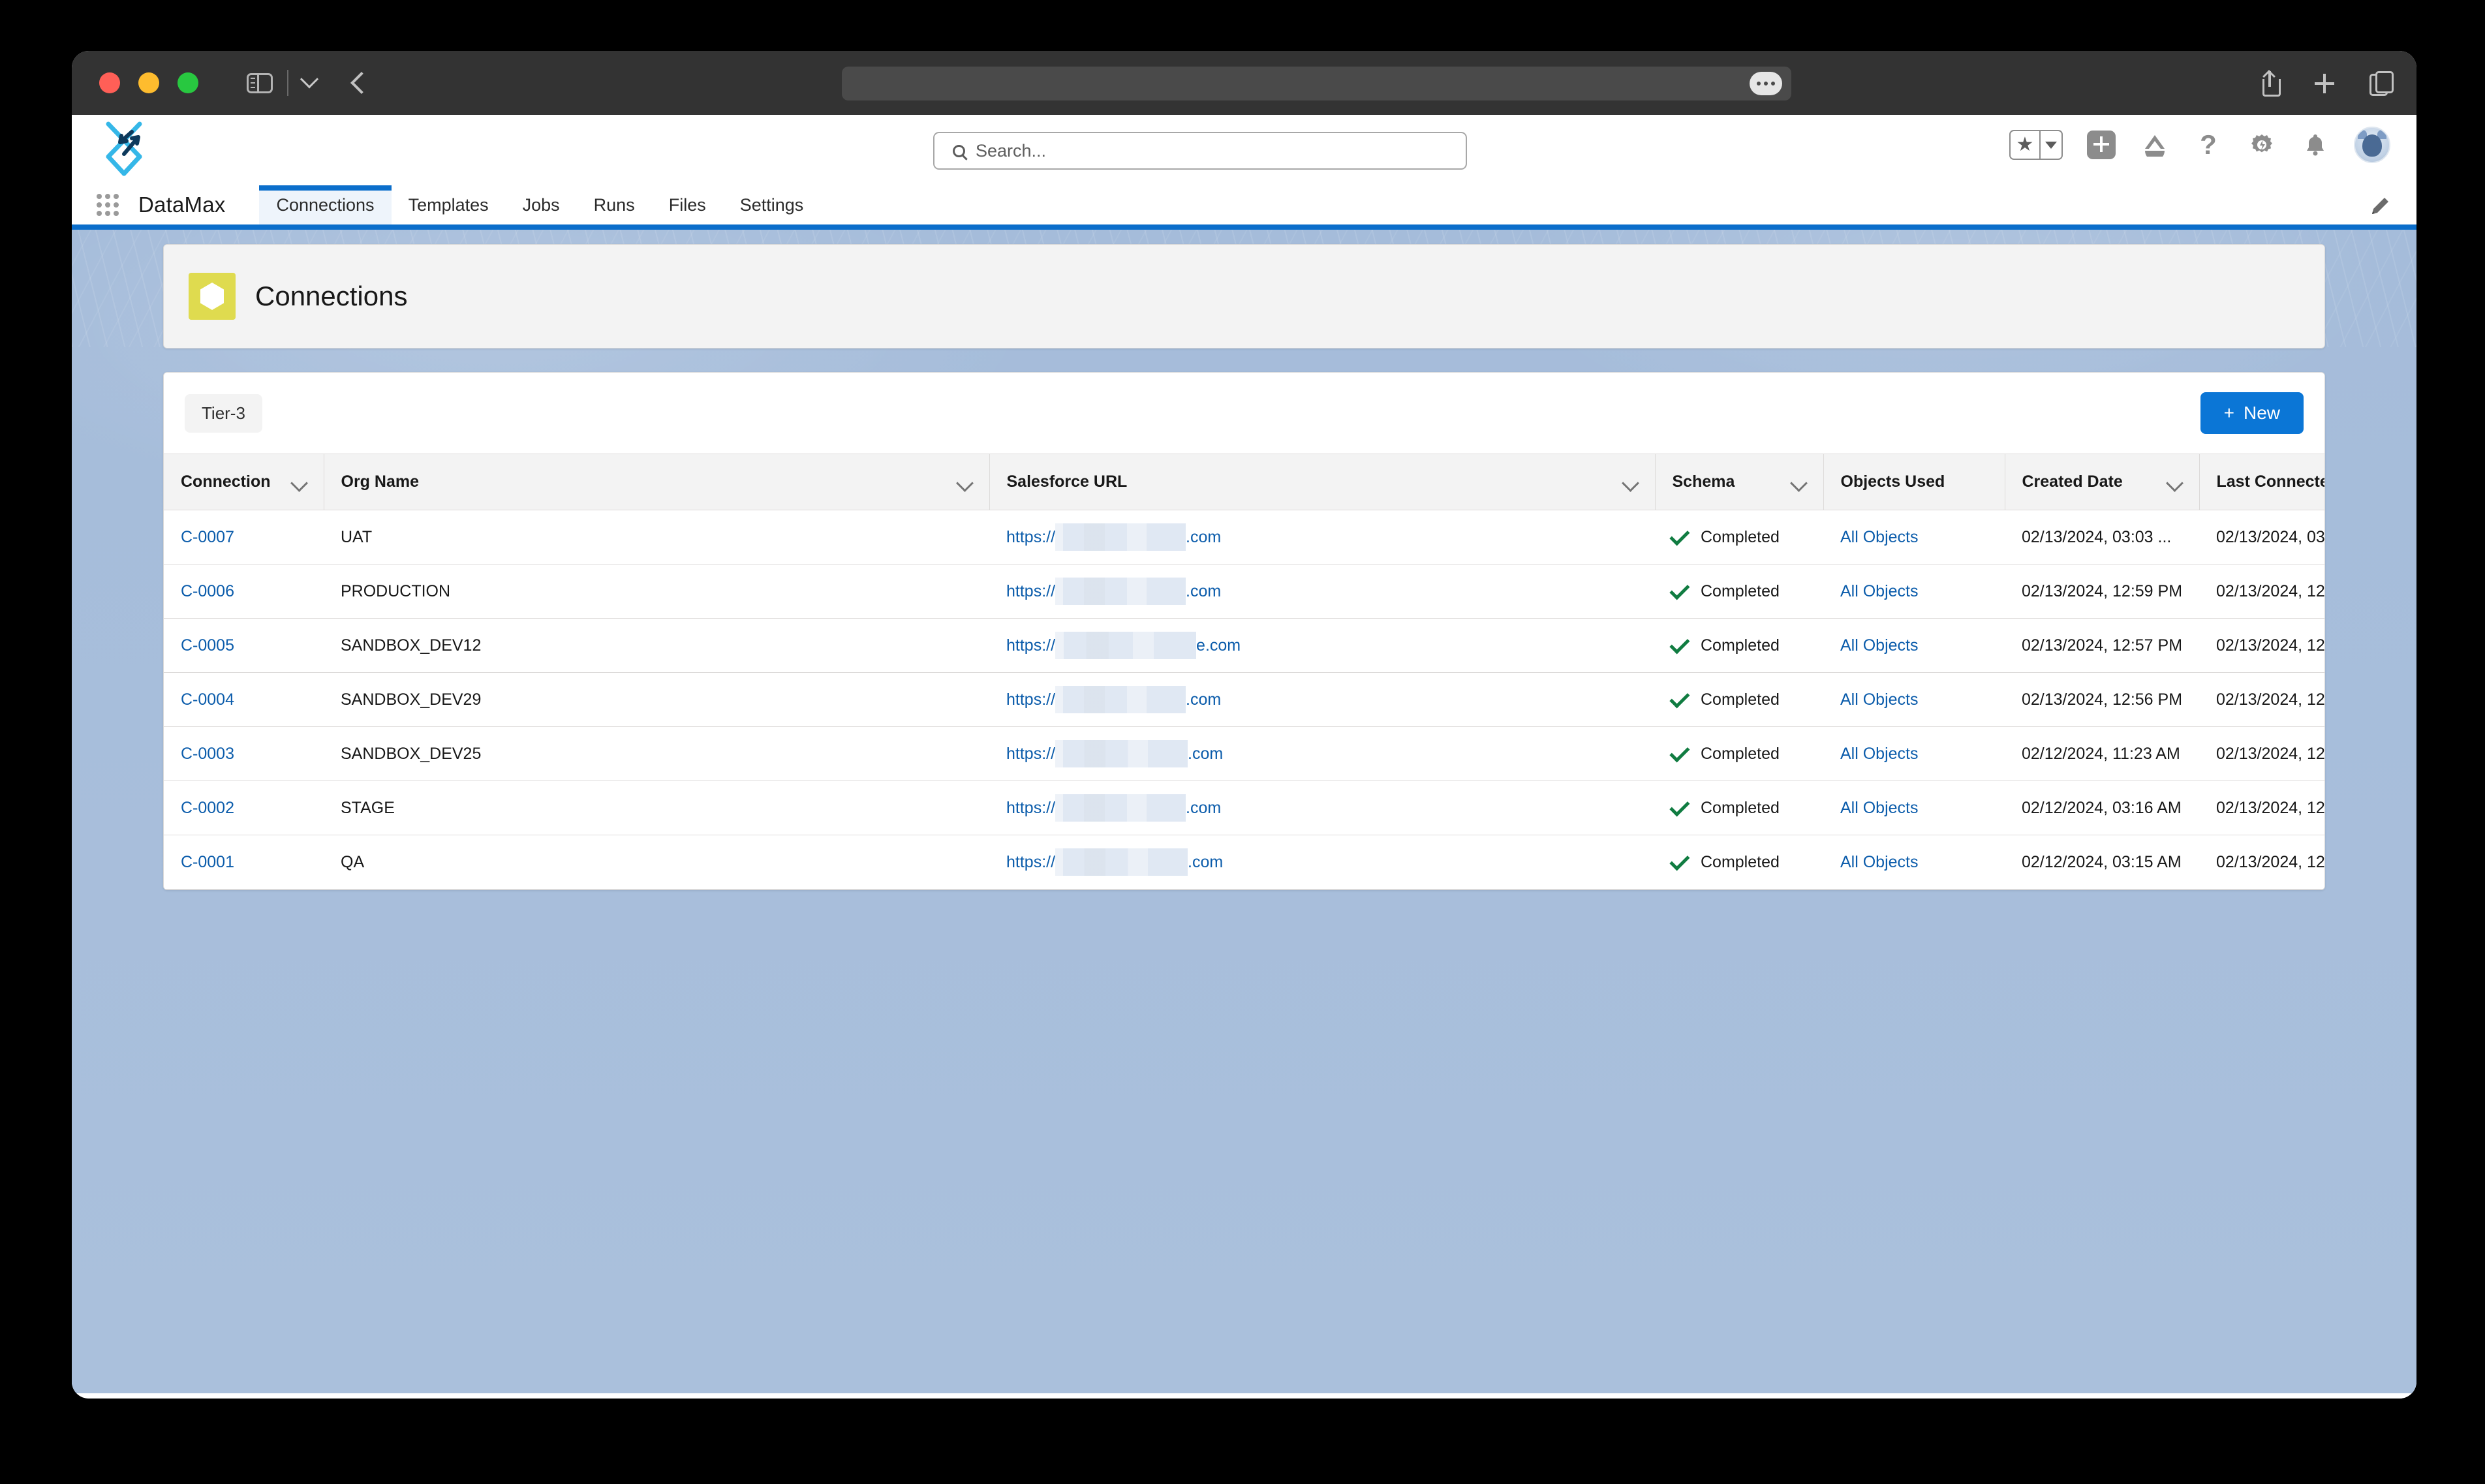  Describe the element at coordinates (2101, 145) in the screenshot. I see `add-icon` at that location.